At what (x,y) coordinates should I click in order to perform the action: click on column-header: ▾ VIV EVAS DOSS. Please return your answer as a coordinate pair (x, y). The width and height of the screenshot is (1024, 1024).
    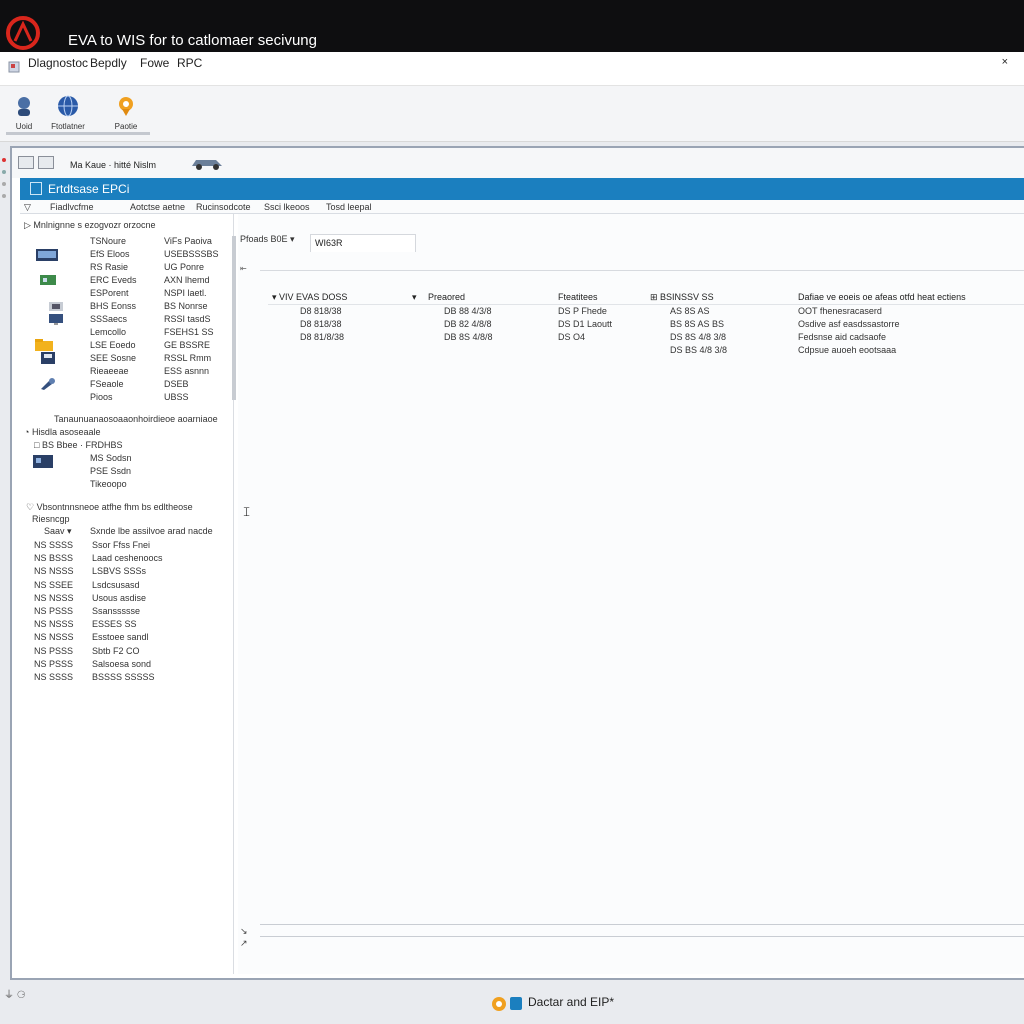
    Looking at the image, I should click on (309, 297).